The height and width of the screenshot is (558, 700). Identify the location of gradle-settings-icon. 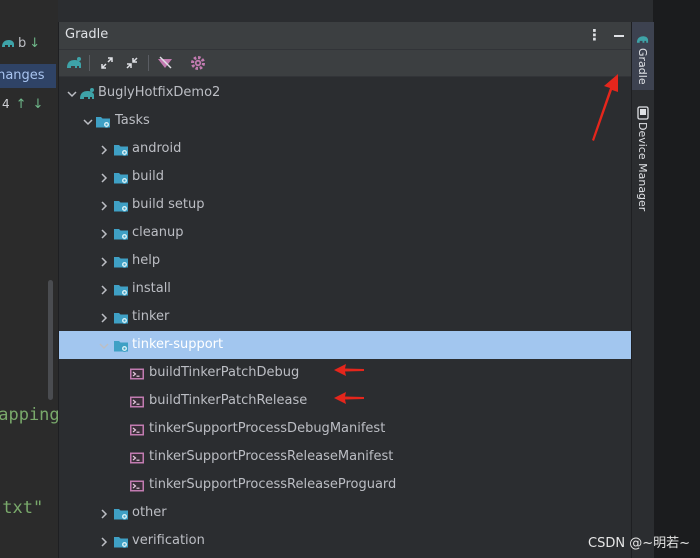
(198, 63).